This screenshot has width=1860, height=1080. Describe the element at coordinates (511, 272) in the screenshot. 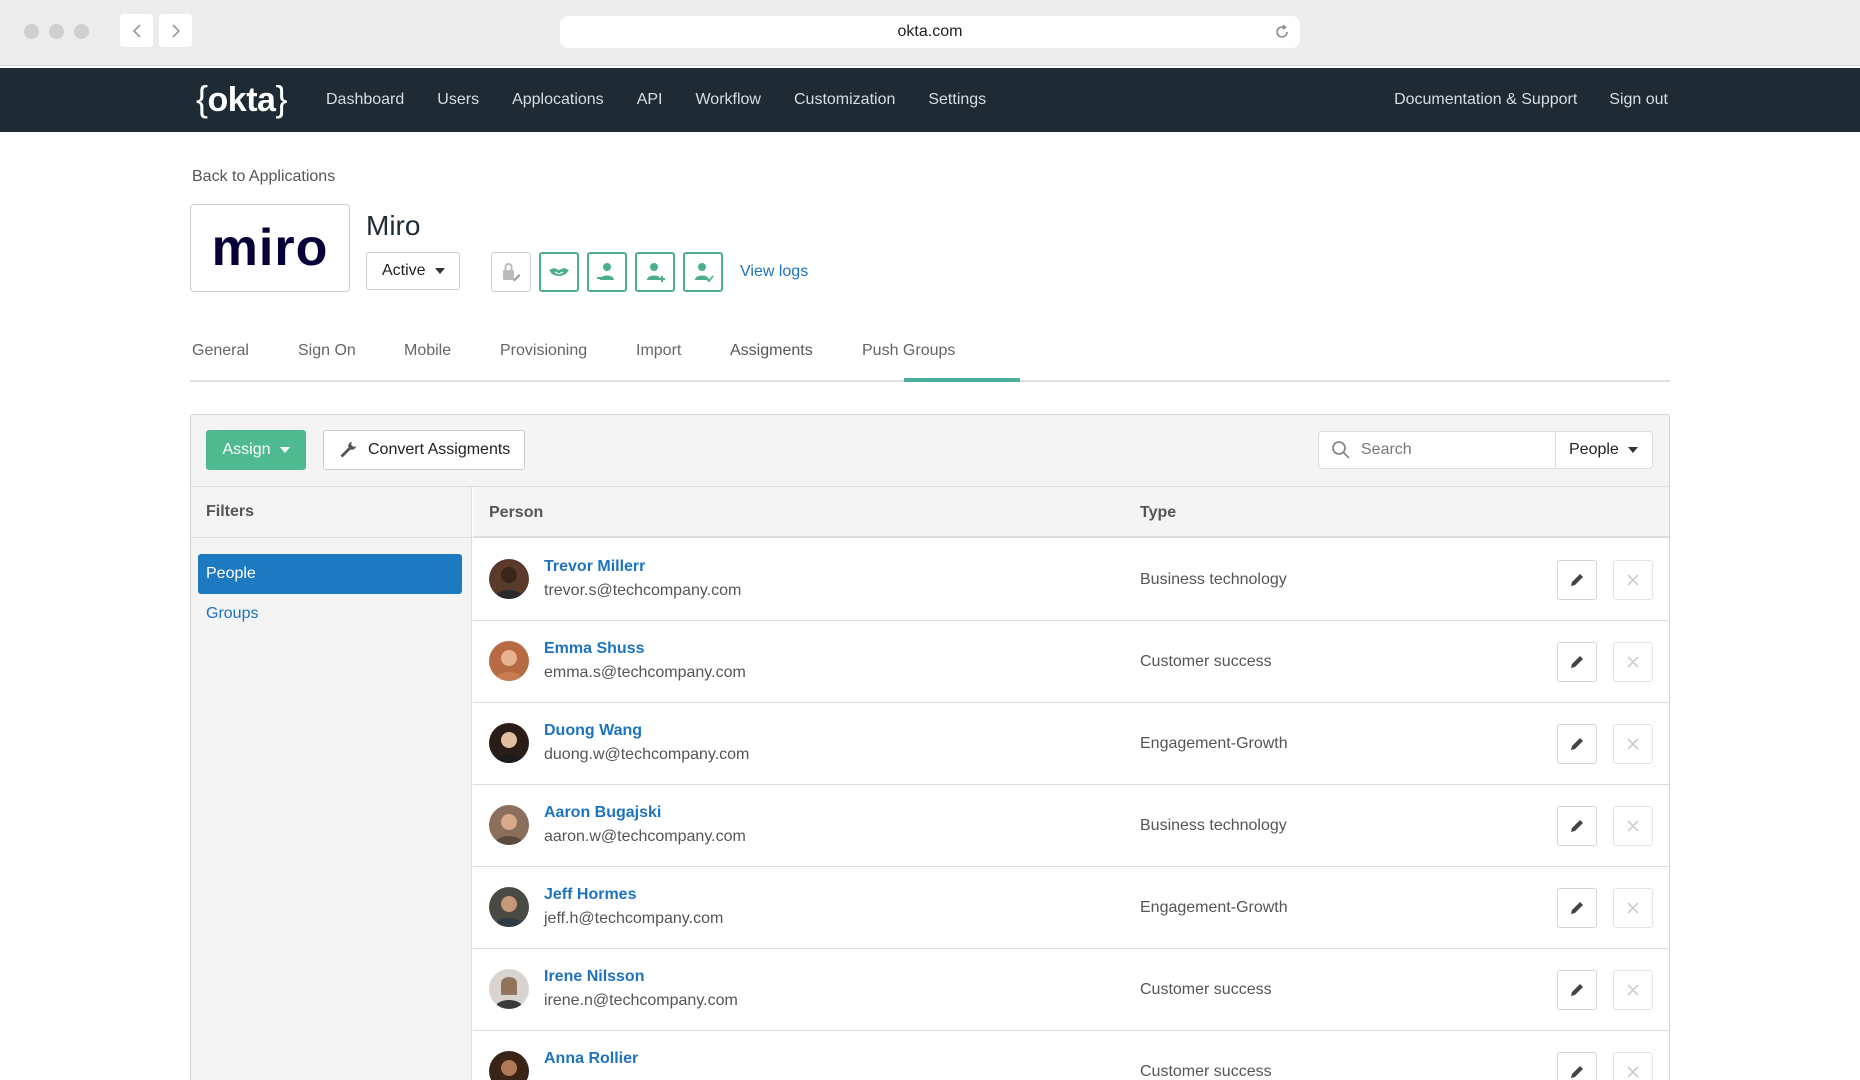

I see `feature-password-push` at that location.